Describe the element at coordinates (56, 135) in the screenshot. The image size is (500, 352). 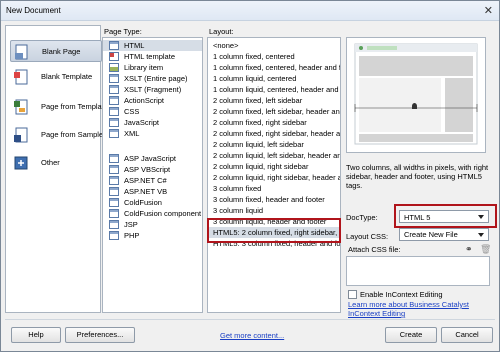
I see `category-page-from-sample: Page from Sample` at that location.